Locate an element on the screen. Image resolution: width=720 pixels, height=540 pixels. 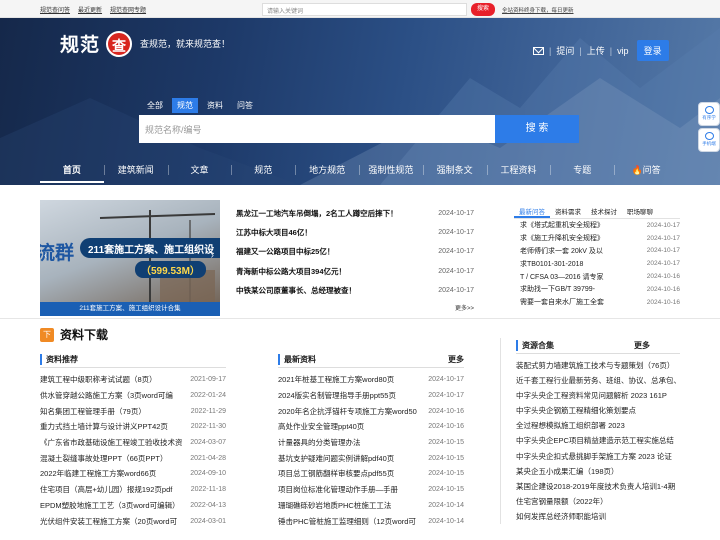
list-item: 住宅宫钢量限额（2022年） is located at coordinates (598, 501).